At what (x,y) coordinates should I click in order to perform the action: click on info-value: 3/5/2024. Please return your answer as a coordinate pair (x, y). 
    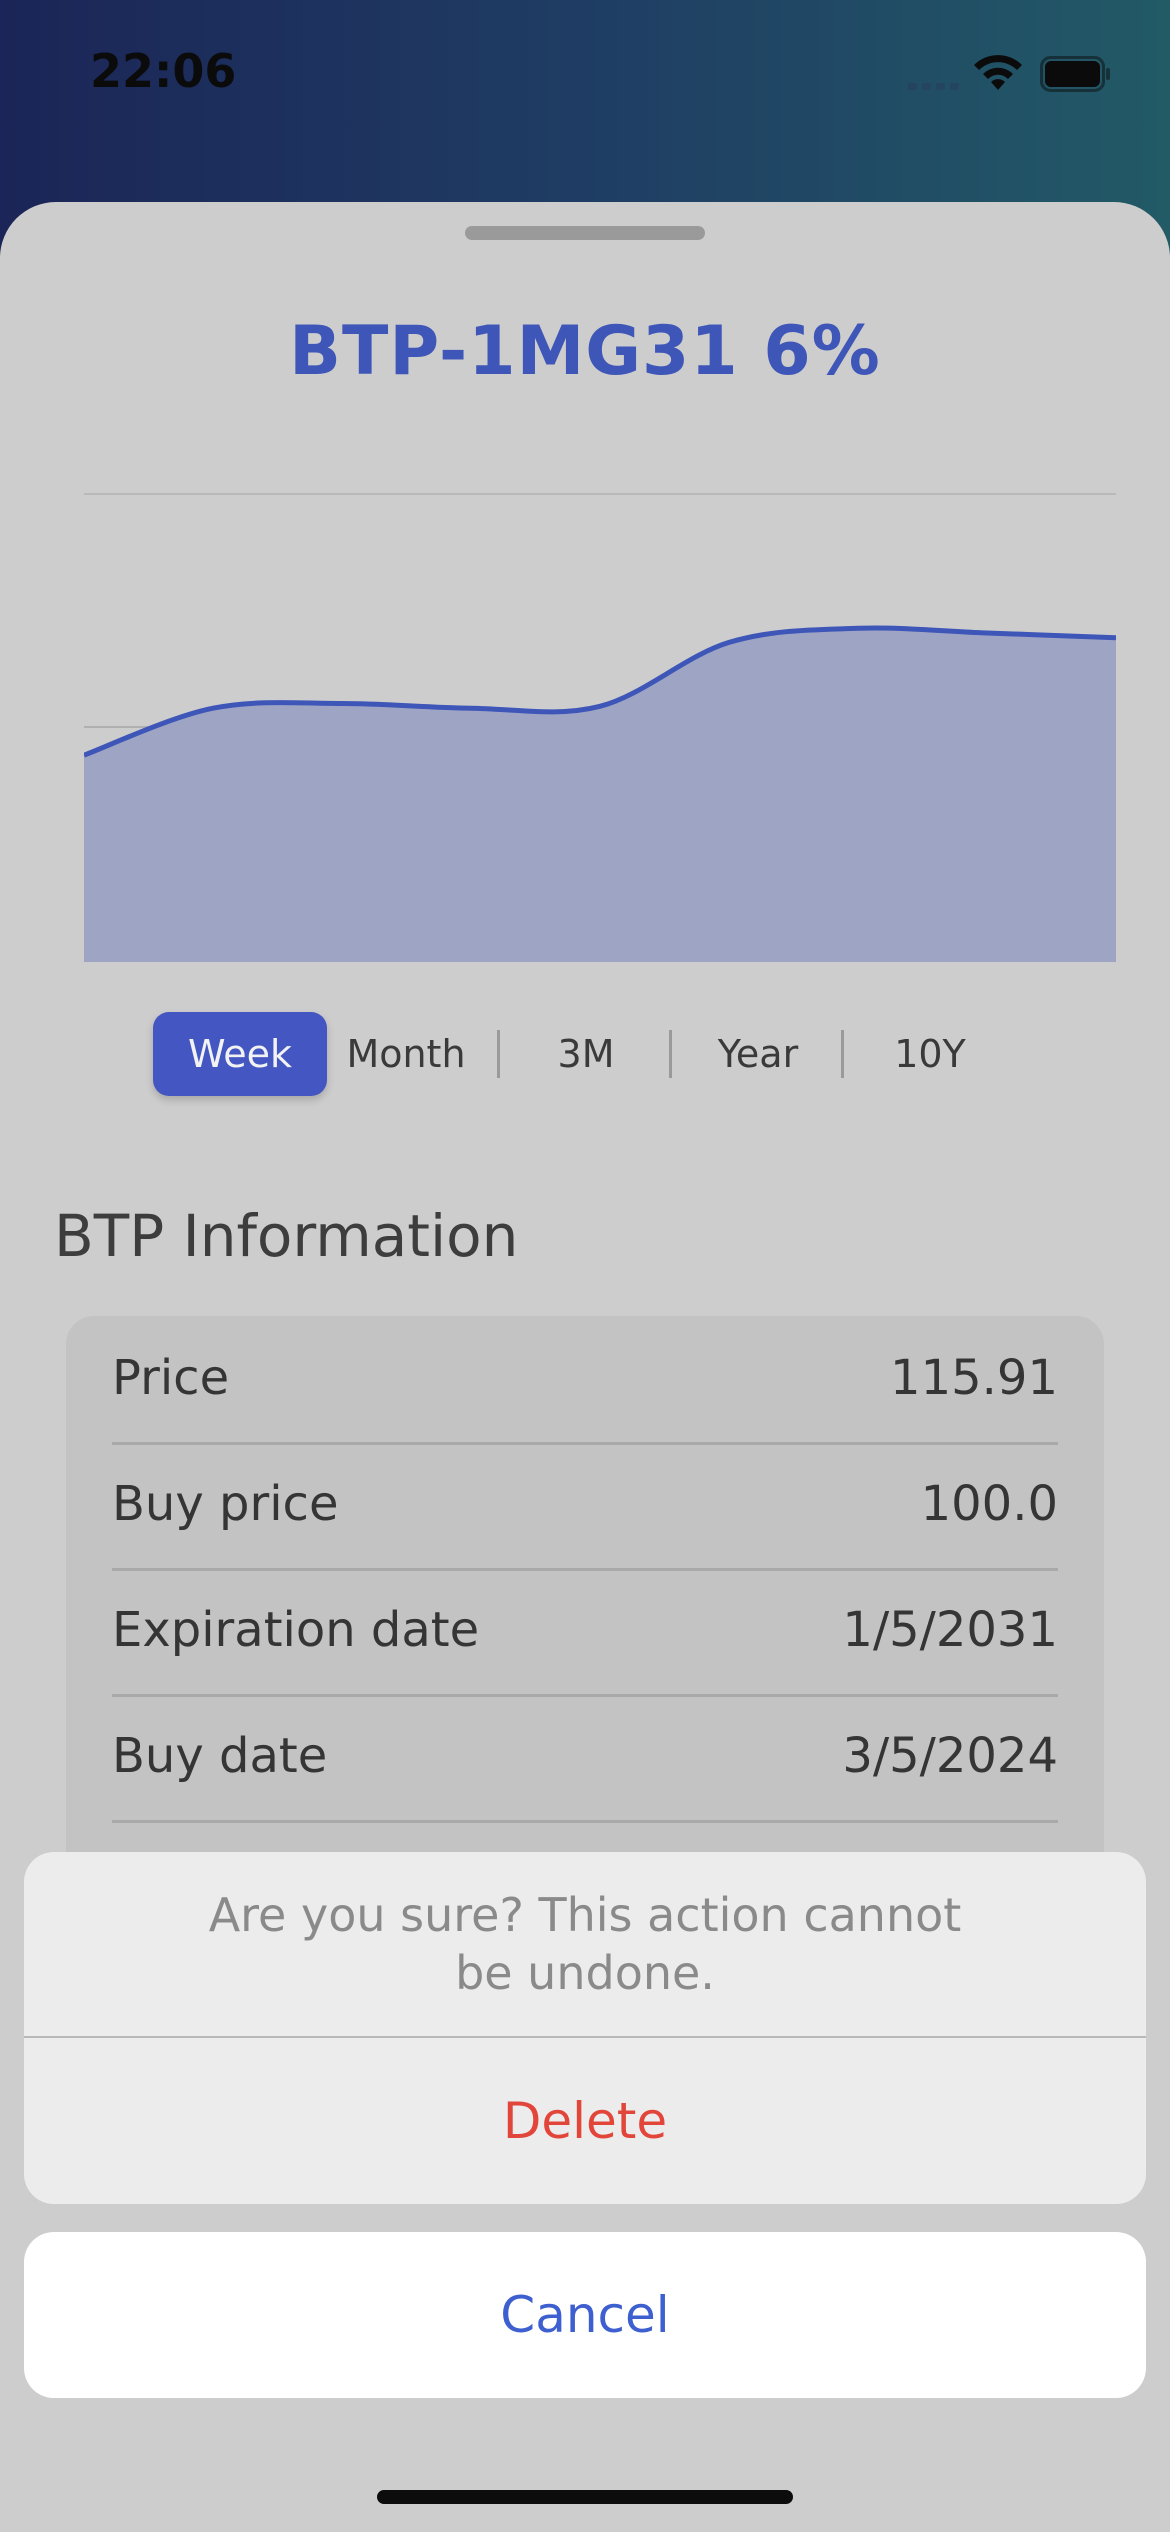
    Looking at the image, I should click on (950, 1756).